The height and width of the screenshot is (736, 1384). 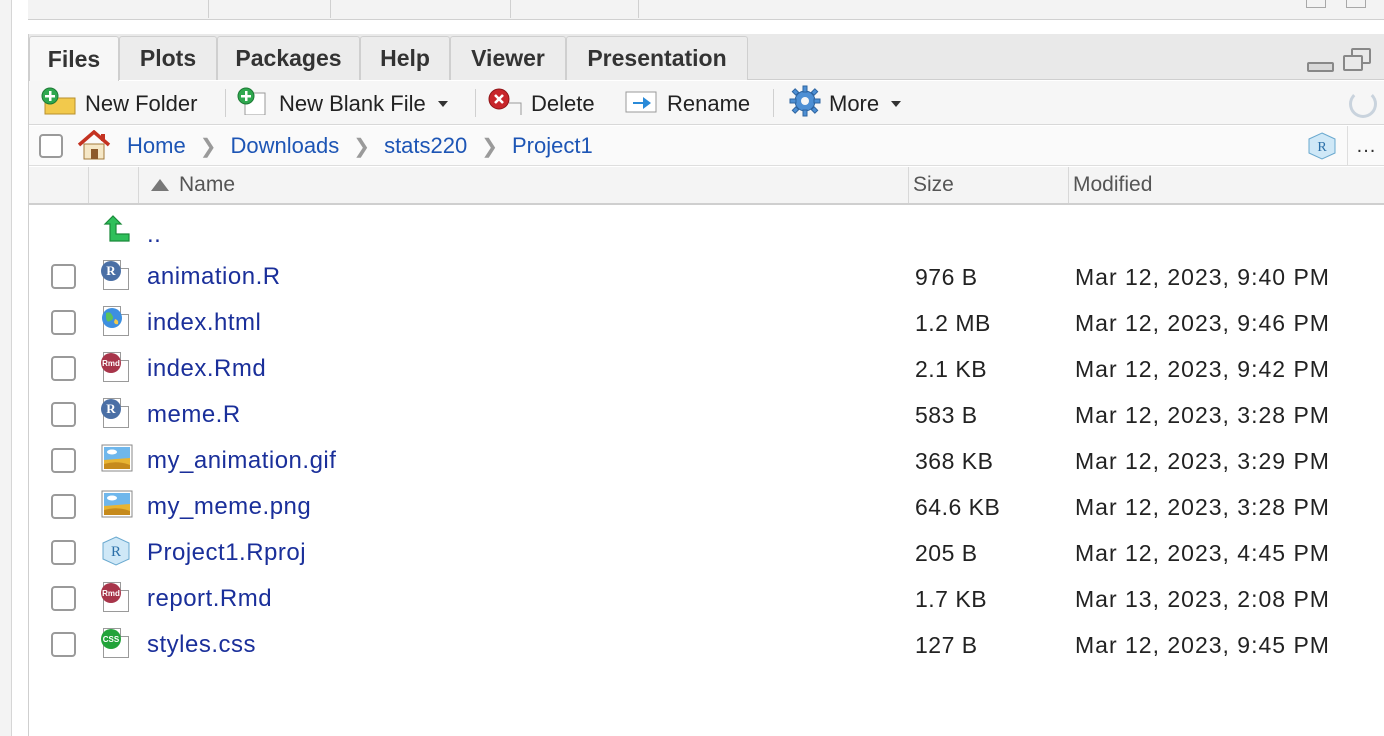 I want to click on sort-ascending-icon, so click(x=160, y=185).